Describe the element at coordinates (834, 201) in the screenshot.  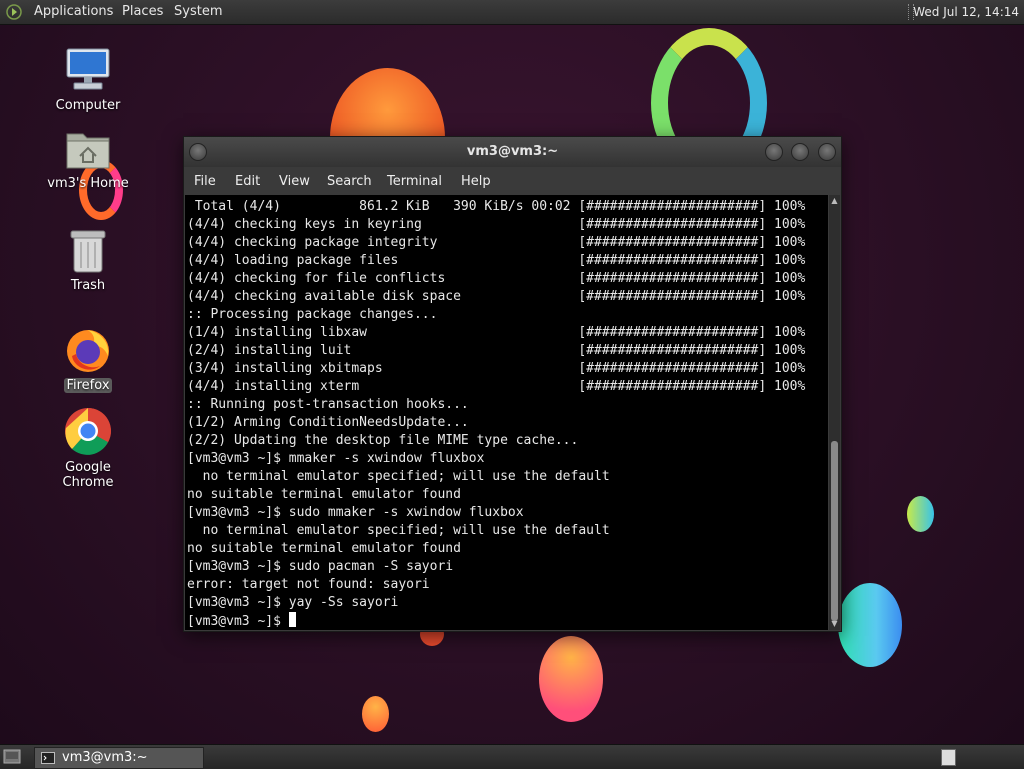
I see `scroll-up-arrow-icon: ▲` at that location.